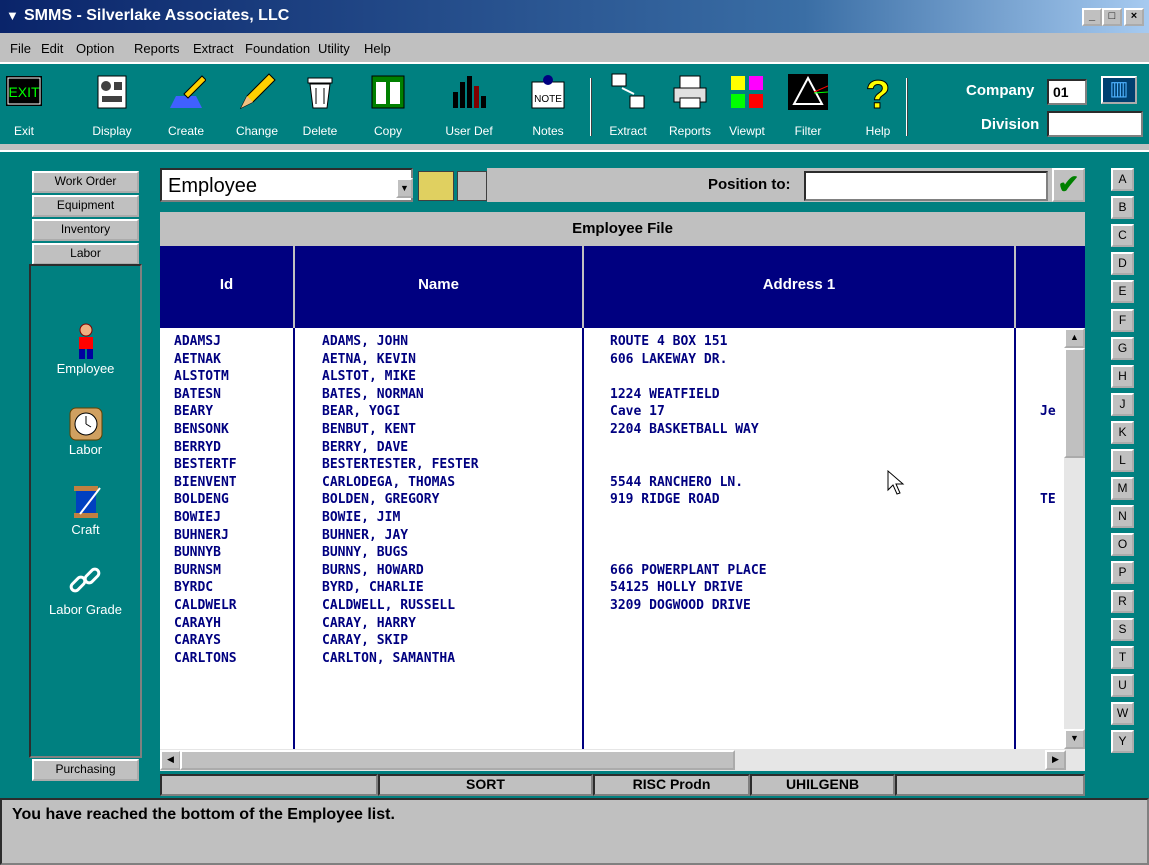 The width and height of the screenshot is (1149, 865). I want to click on tab-work-order: Work Order, so click(85, 182).